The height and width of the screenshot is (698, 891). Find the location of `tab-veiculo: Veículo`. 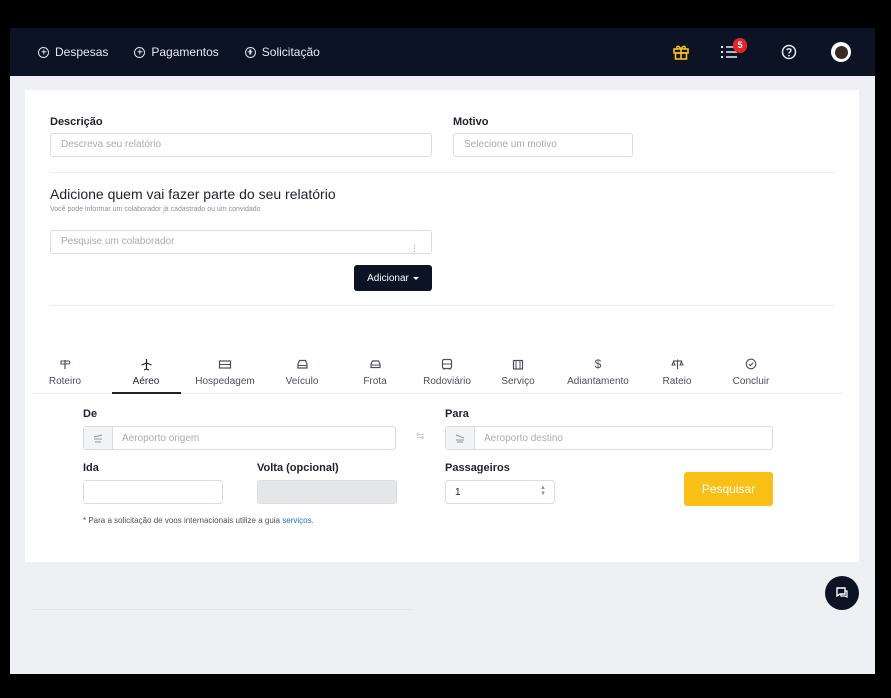

tab-veiculo: Veículo is located at coordinates (302, 371).